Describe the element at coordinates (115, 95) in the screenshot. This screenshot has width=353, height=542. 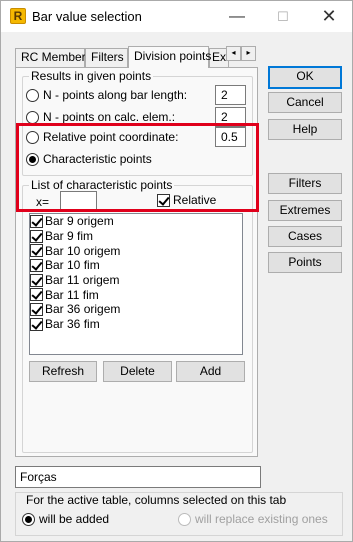
I see `option-points-along-bar-label: N - points along bar length:` at that location.